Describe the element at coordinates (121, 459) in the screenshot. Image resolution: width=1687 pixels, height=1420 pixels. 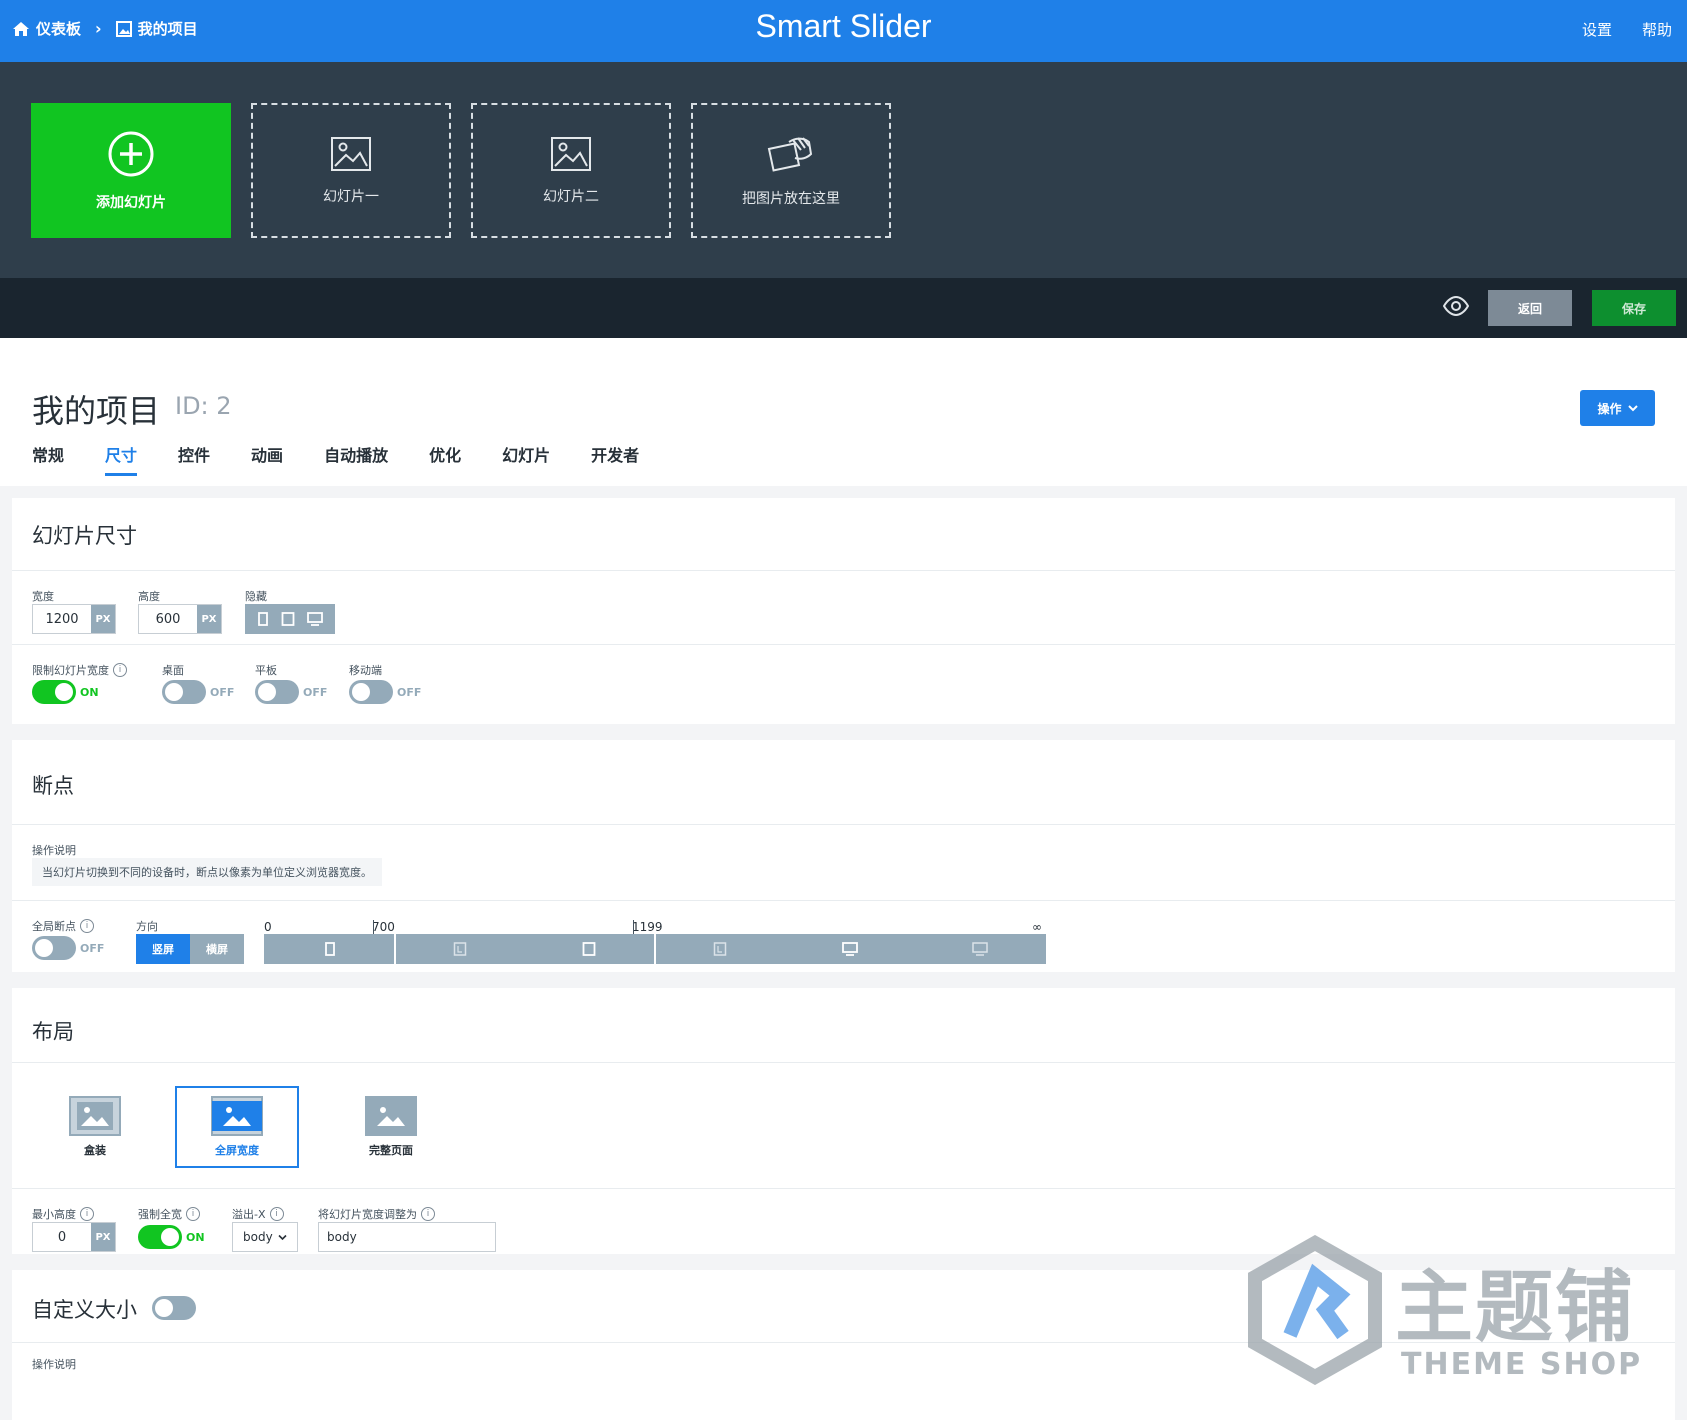
I see `tab-size: 尺寸` at that location.